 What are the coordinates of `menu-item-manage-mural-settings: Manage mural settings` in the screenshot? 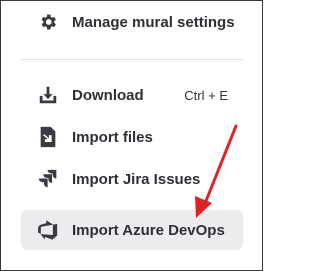 It's located at (132, 22).